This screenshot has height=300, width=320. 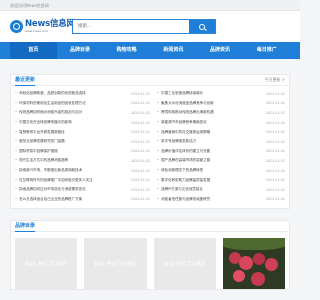 I want to click on list-item: 服务业品牌发展研究热门话题2024-01-02, so click(x=82, y=142).